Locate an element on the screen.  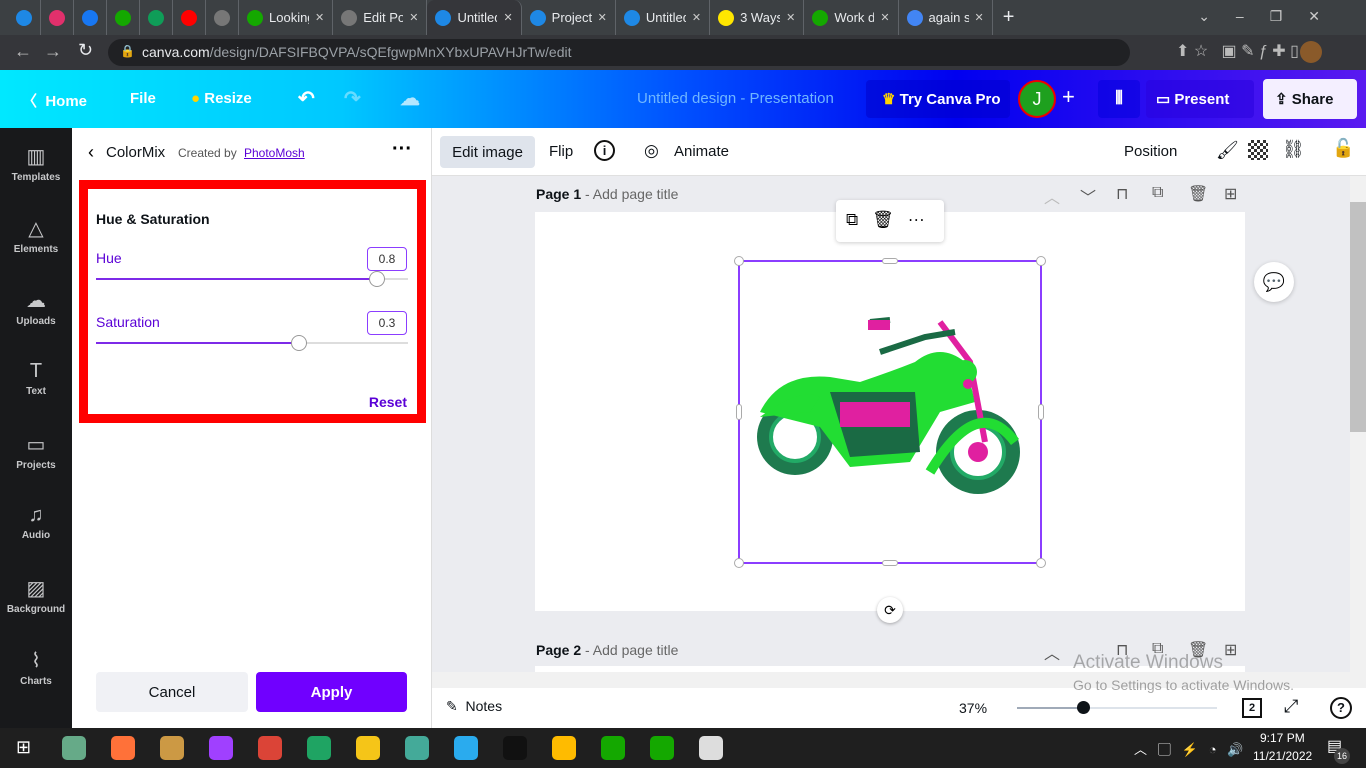
saturation-slider-thumb is located at coordinates (298, 343).